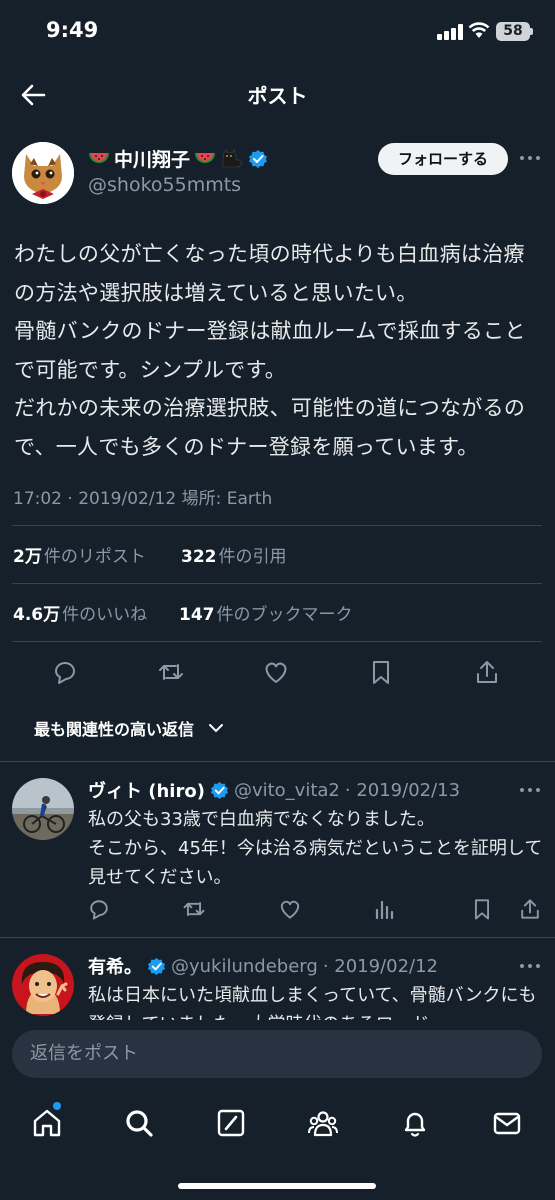 Image resolution: width=555 pixels, height=1200 pixels. What do you see at coordinates (105, 615) in the screenshot?
I see `likes-label: 件のいいね` at bounding box center [105, 615].